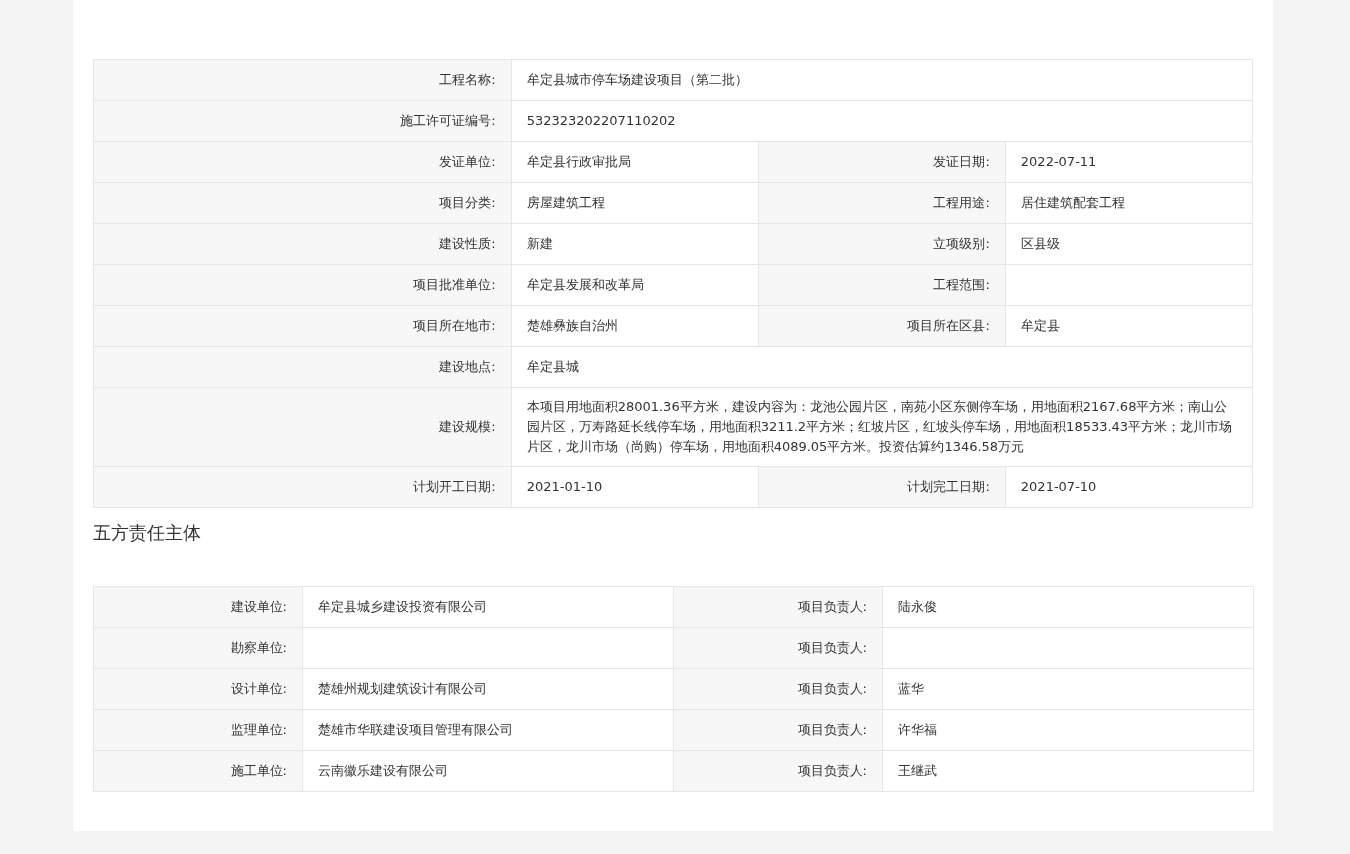 Image resolution: width=1350 pixels, height=854 pixels. What do you see at coordinates (147, 533) in the screenshot?
I see `section-title: 五方责任主体` at bounding box center [147, 533].